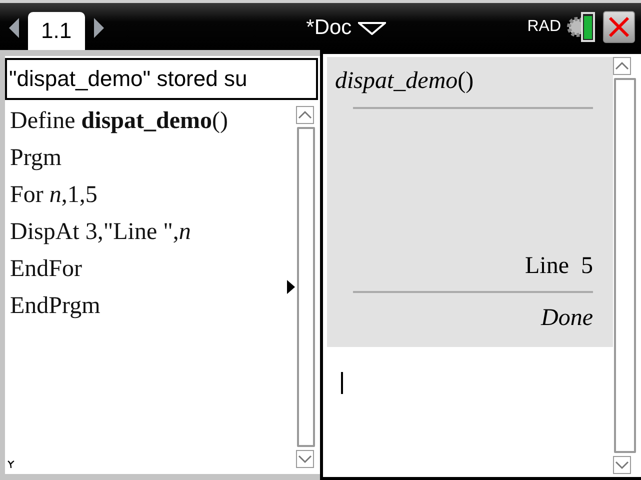 This screenshot has width=641, height=480. I want to click on dropdown-icon, so click(372, 28).